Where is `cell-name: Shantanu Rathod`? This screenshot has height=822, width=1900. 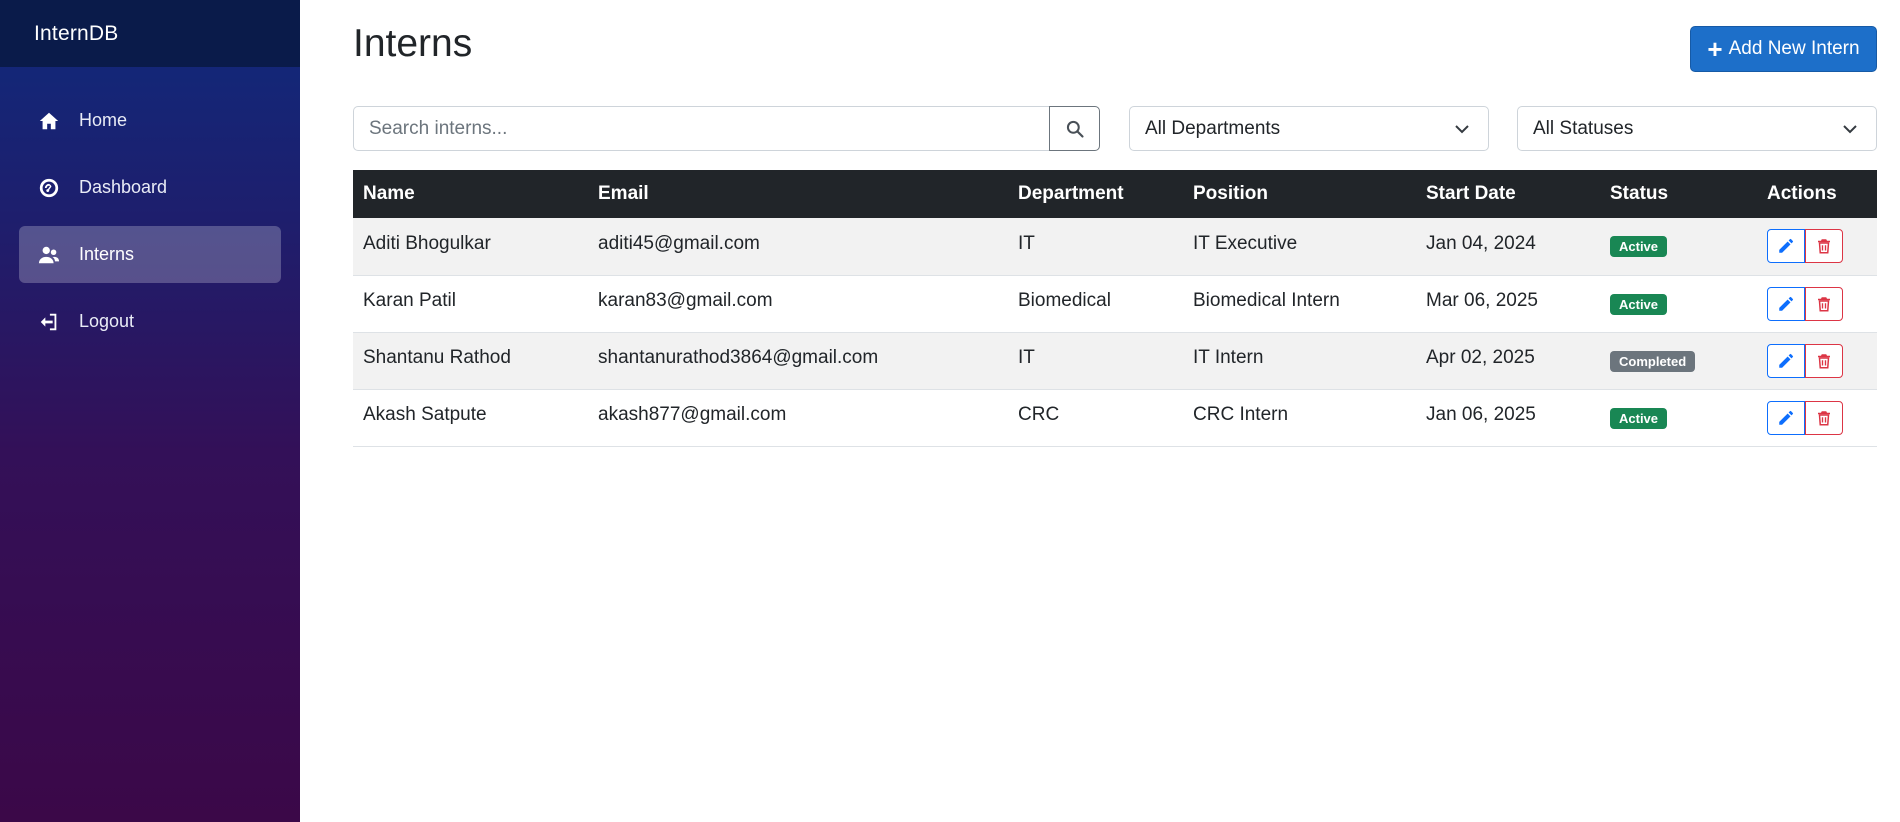
cell-name: Shantanu Rathod is located at coordinates (437, 357).